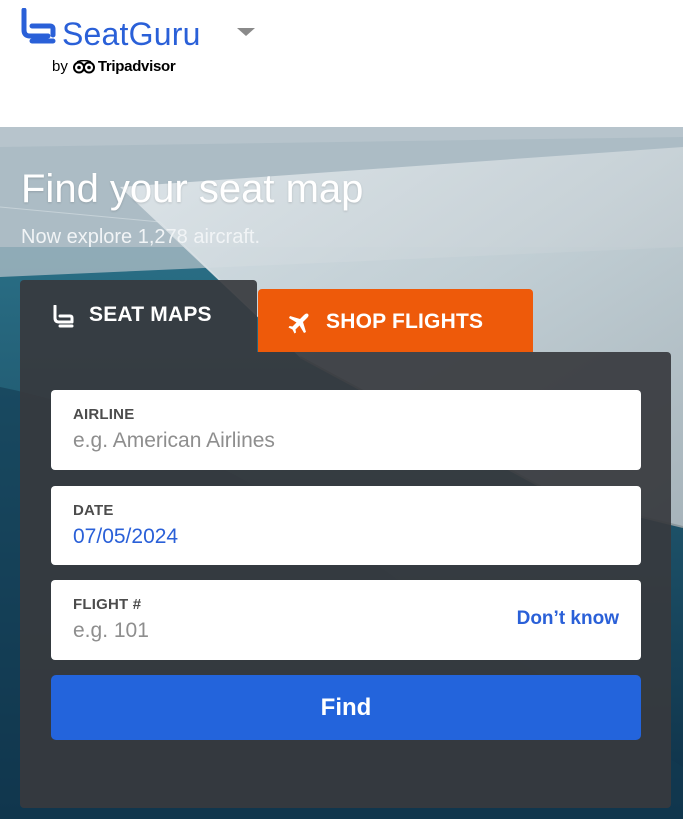  What do you see at coordinates (346, 707) in the screenshot?
I see `find-button: Find` at bounding box center [346, 707].